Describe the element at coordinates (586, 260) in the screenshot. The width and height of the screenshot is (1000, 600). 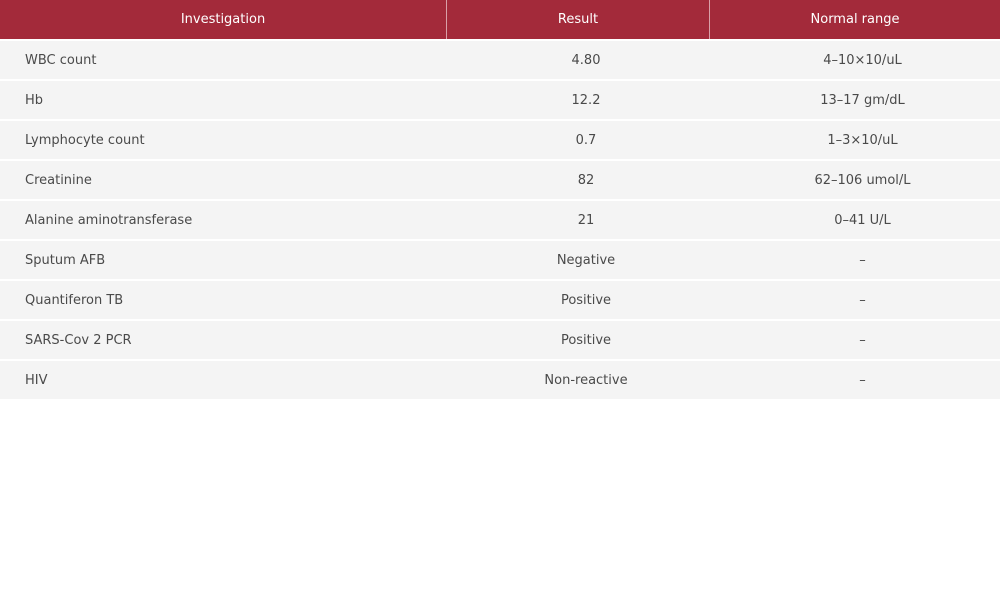
I see `cell-result: Negative` at that location.